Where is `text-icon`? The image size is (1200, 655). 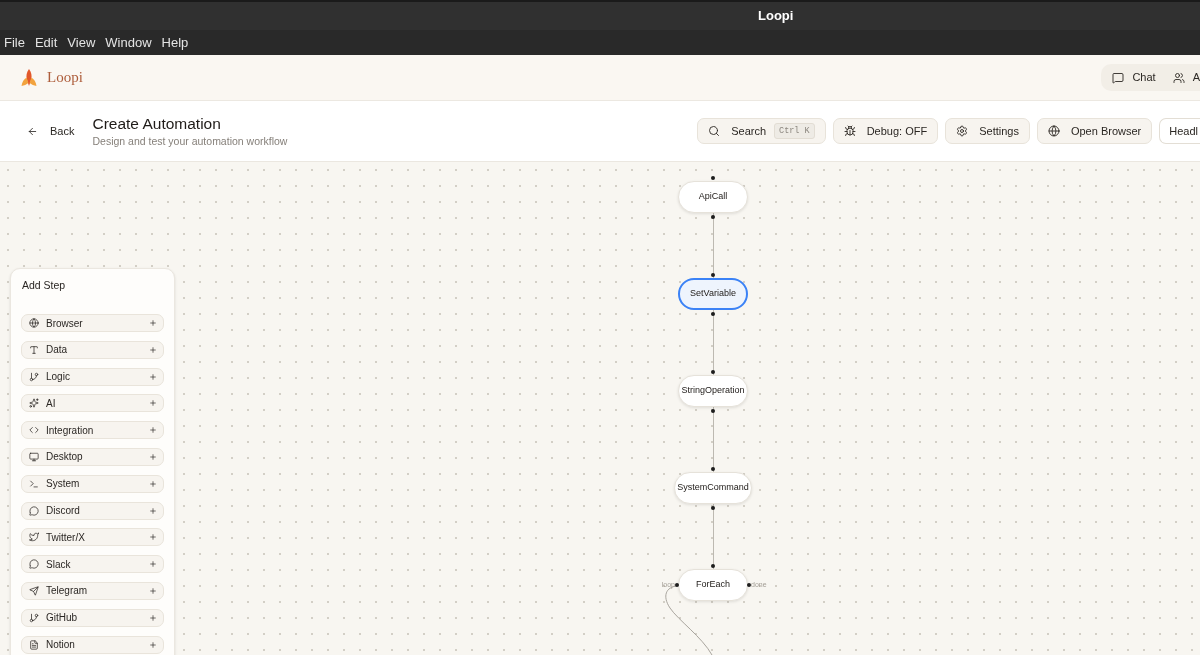
text-icon is located at coordinates (34, 349).